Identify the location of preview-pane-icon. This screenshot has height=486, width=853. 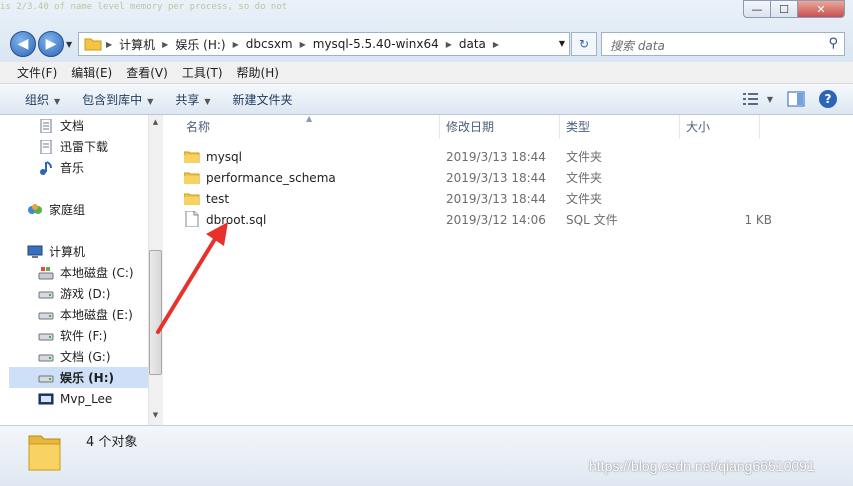
(796, 99).